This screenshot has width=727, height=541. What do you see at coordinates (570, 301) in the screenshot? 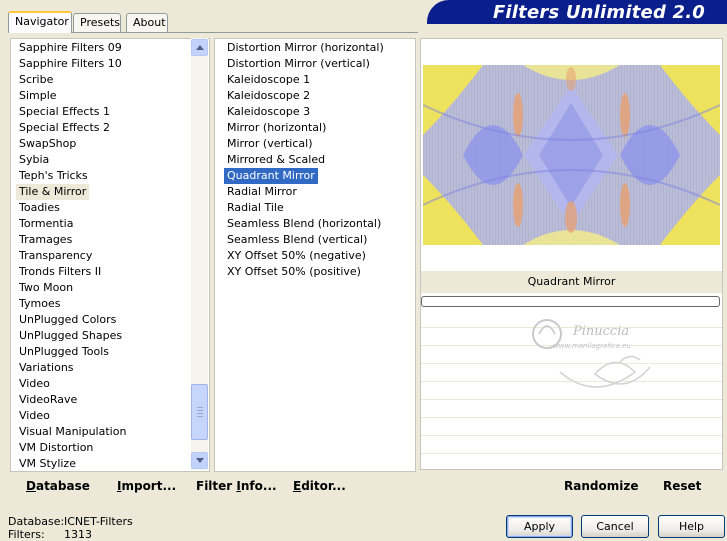
I see `progress-bar` at bounding box center [570, 301].